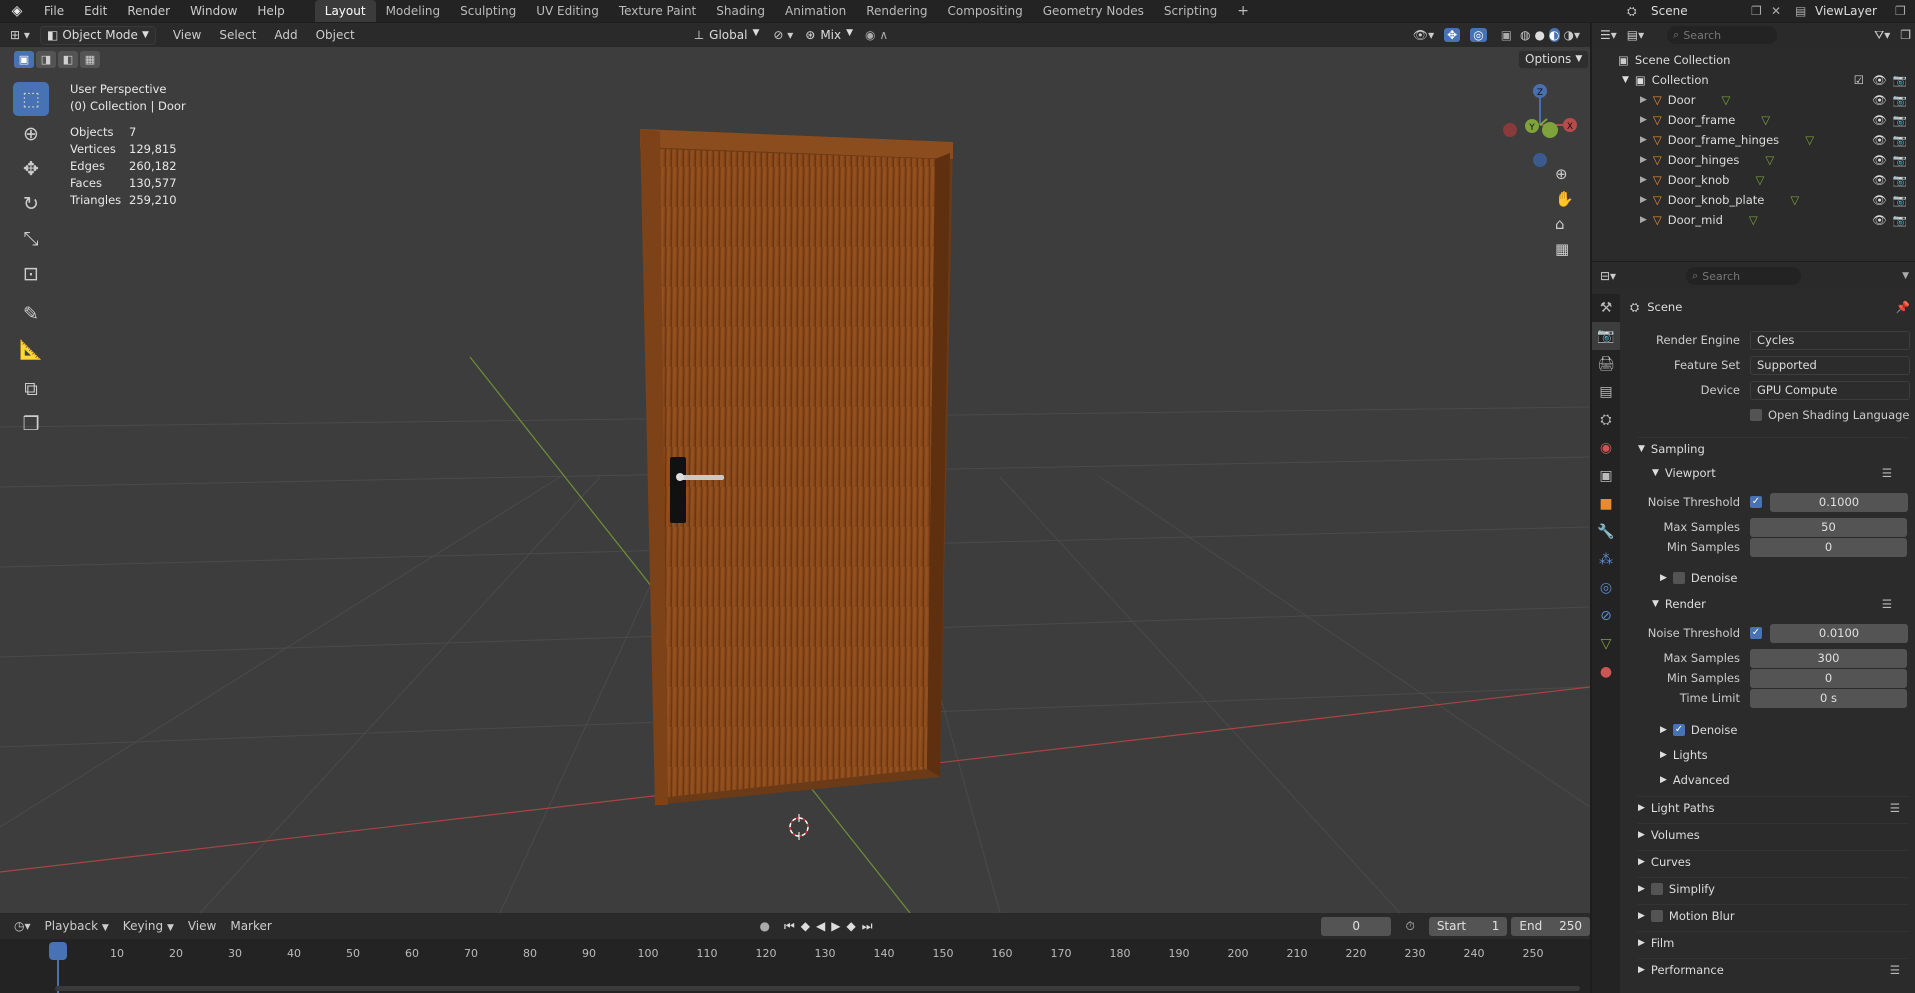 The width and height of the screenshot is (1915, 993). Describe the element at coordinates (1905, 35) in the screenshot. I see `new-collection-icon: ❐` at that location.